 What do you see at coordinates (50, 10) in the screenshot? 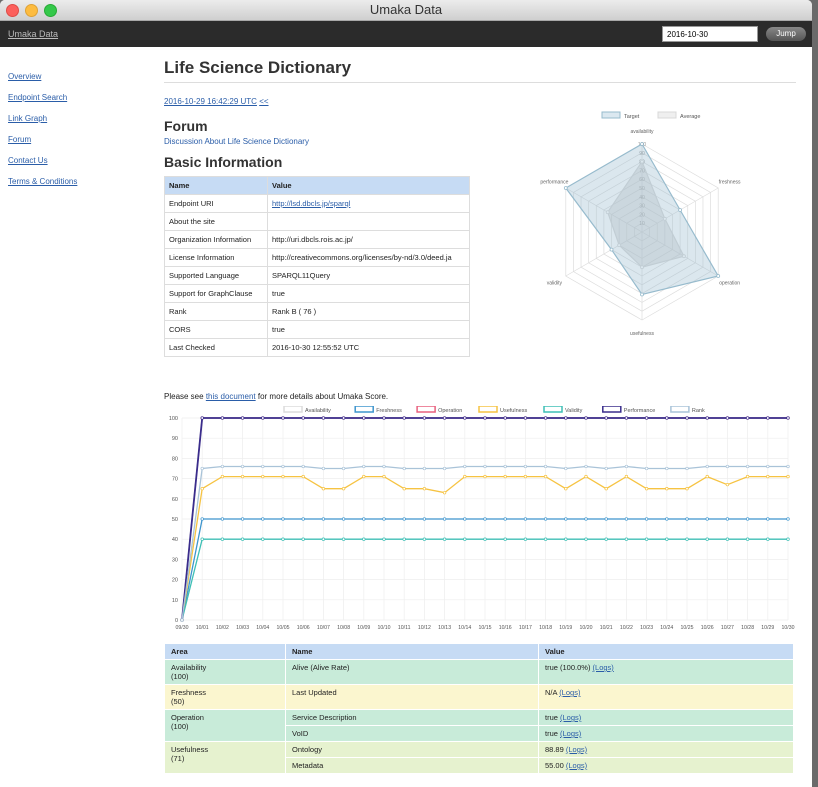
I see `zoom-window-button` at bounding box center [50, 10].